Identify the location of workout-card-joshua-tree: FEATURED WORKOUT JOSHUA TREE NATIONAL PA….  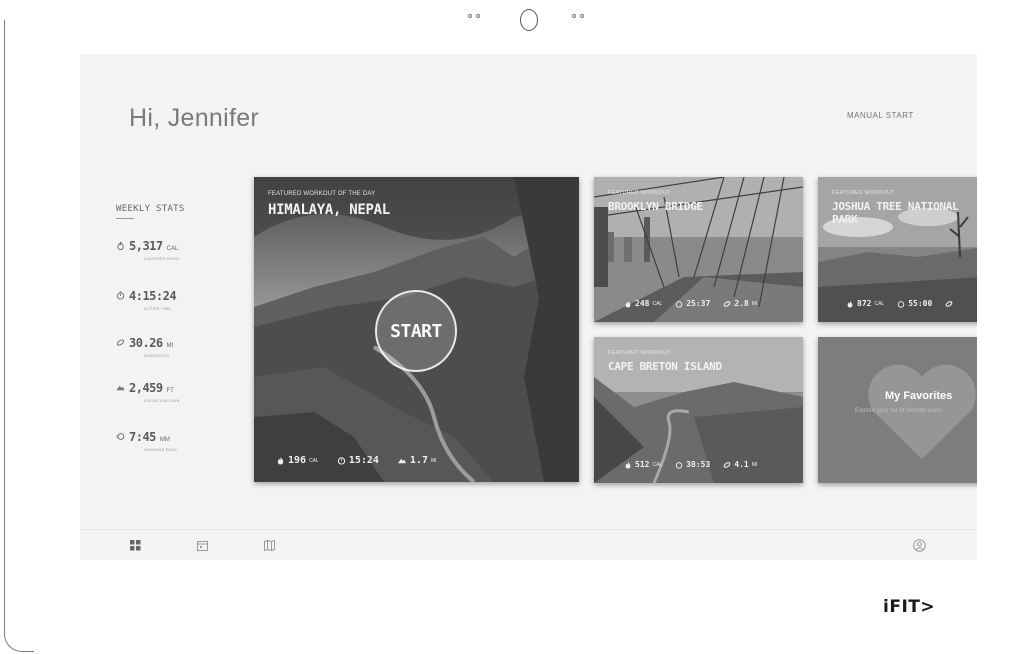
(897, 249).